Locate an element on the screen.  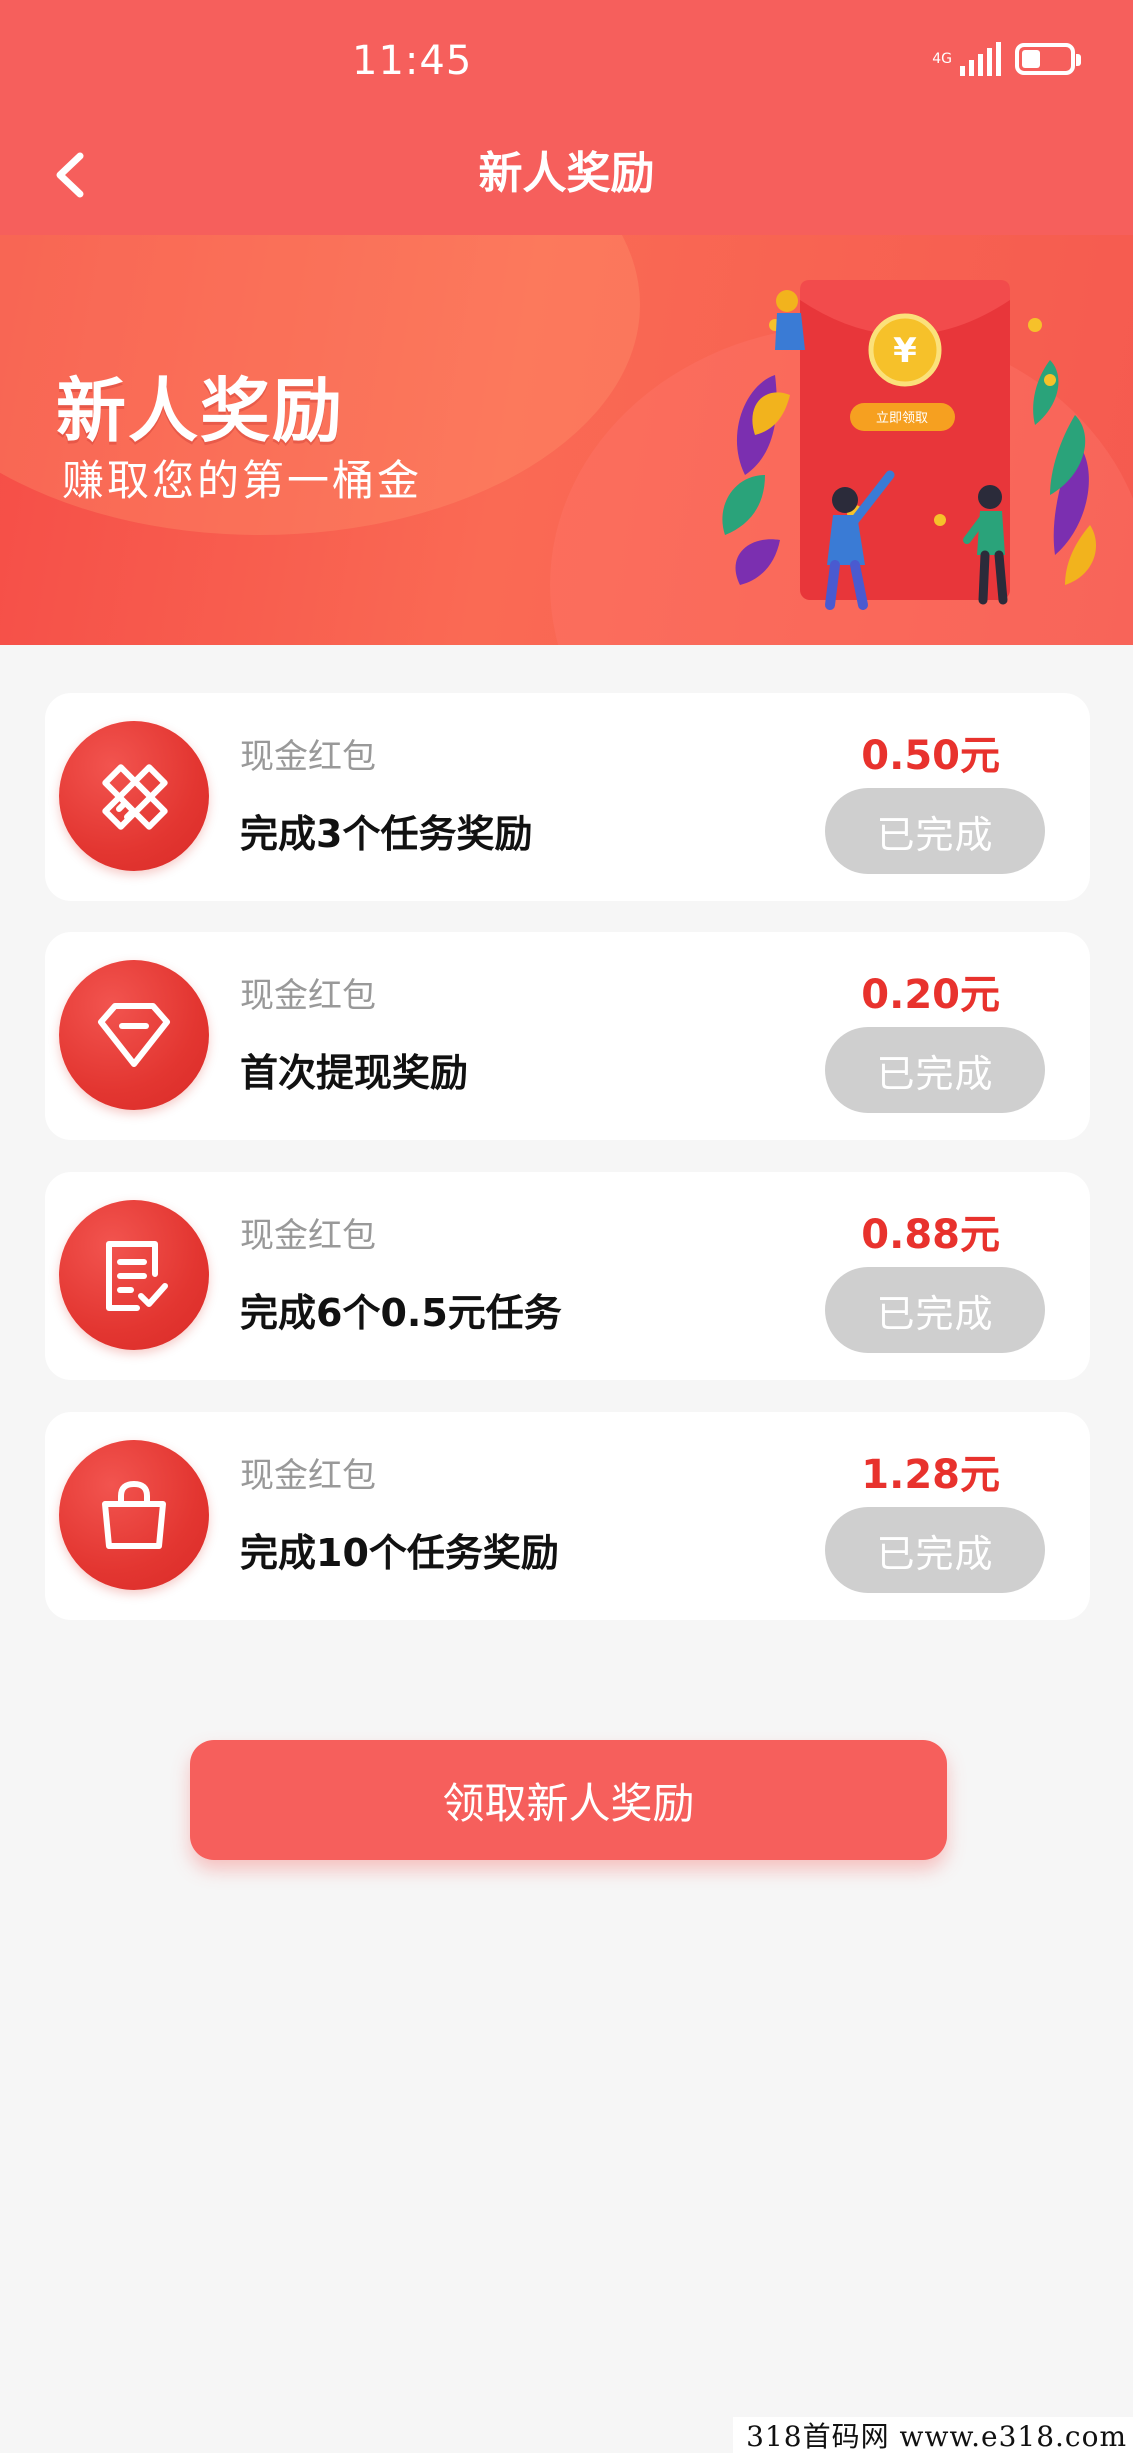
status-icons: 4G is located at coordinates (1006, 59).